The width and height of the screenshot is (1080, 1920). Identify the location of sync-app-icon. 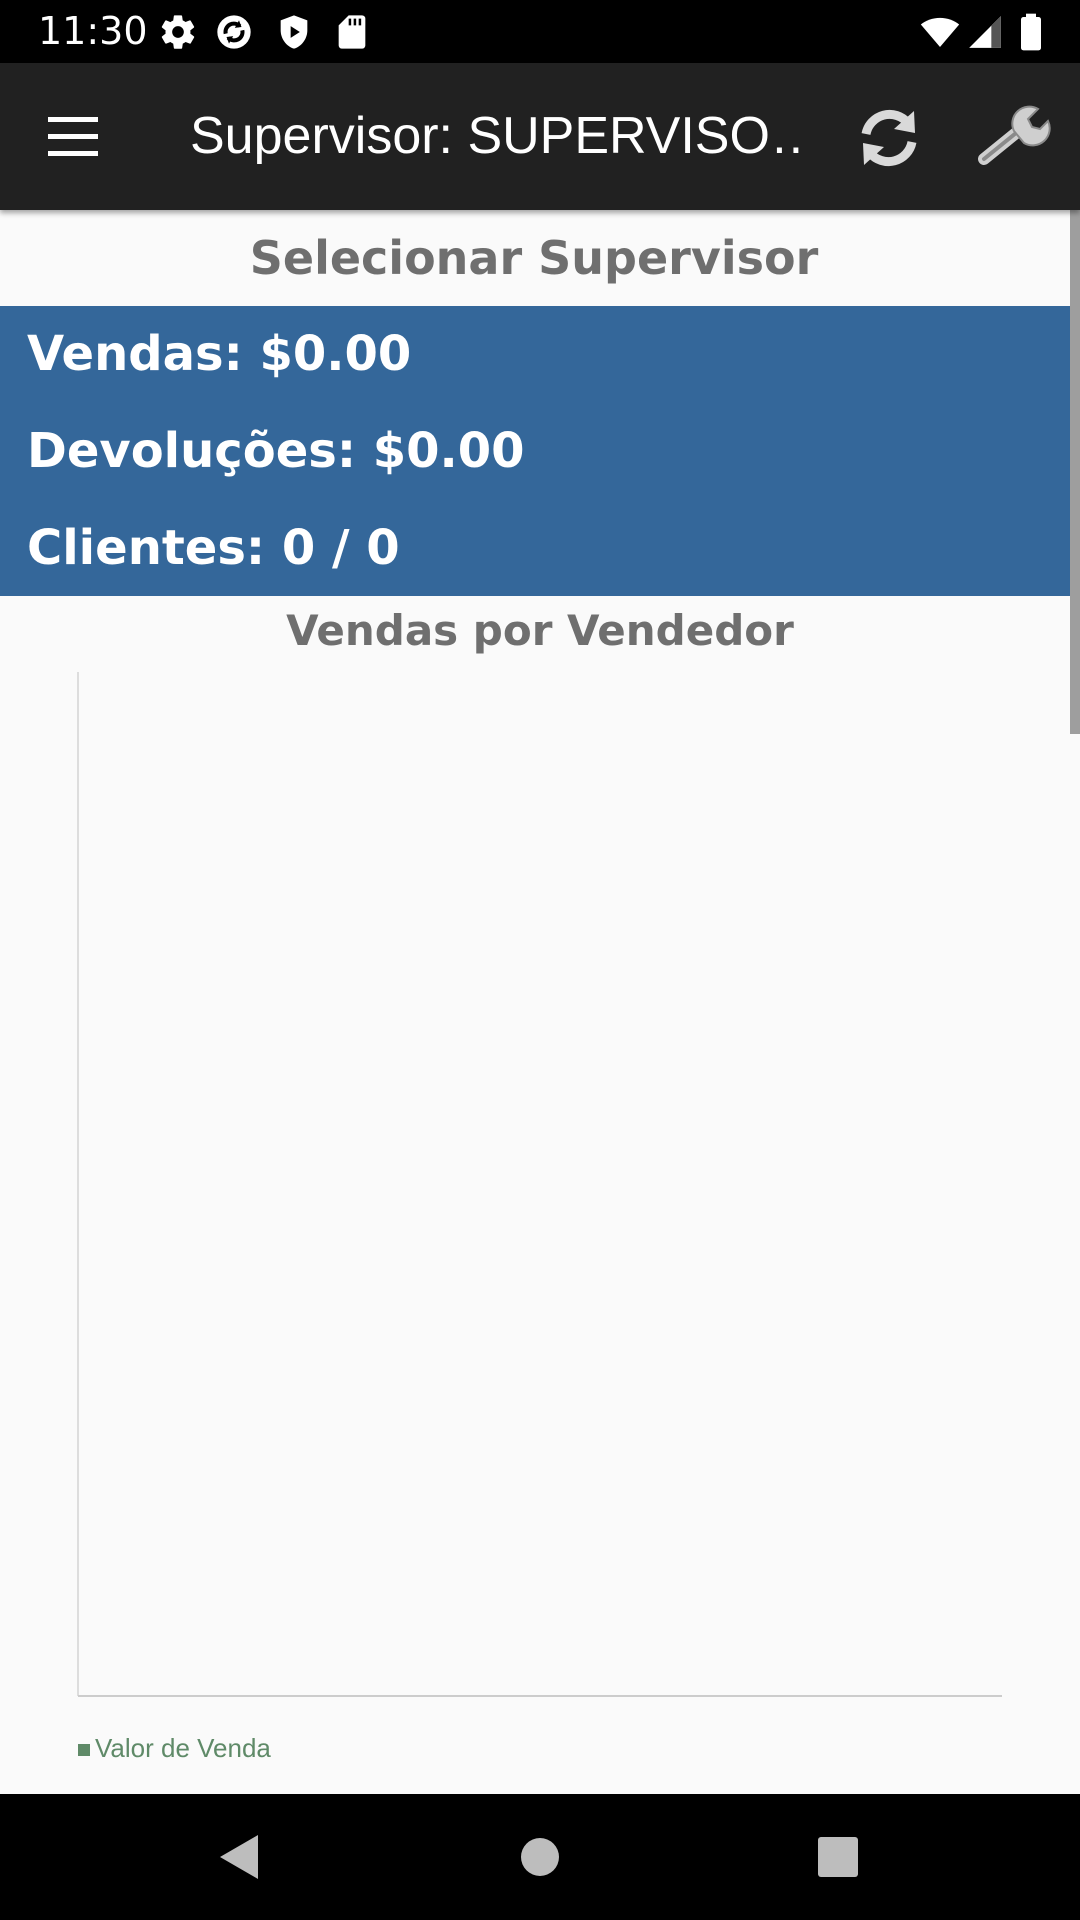
(234, 32).